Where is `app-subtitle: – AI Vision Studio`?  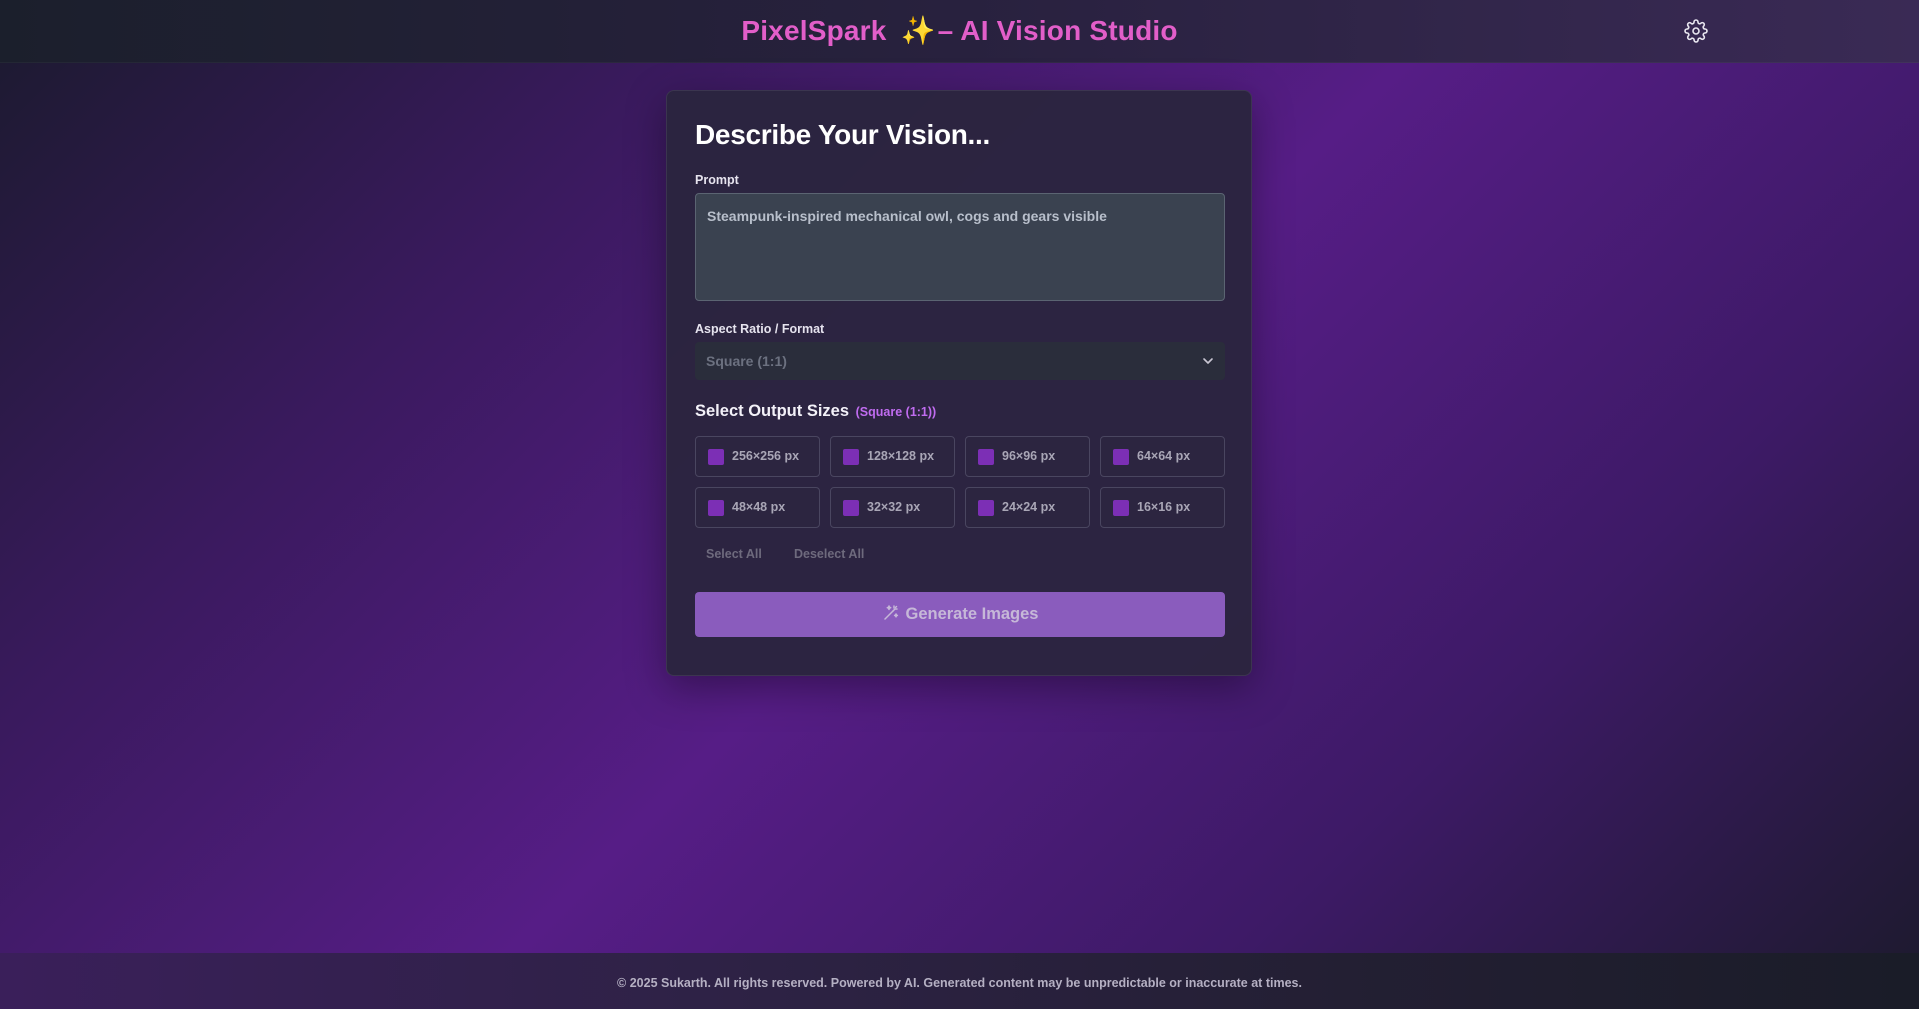 app-subtitle: – AI Vision Studio is located at coordinates (1057, 30).